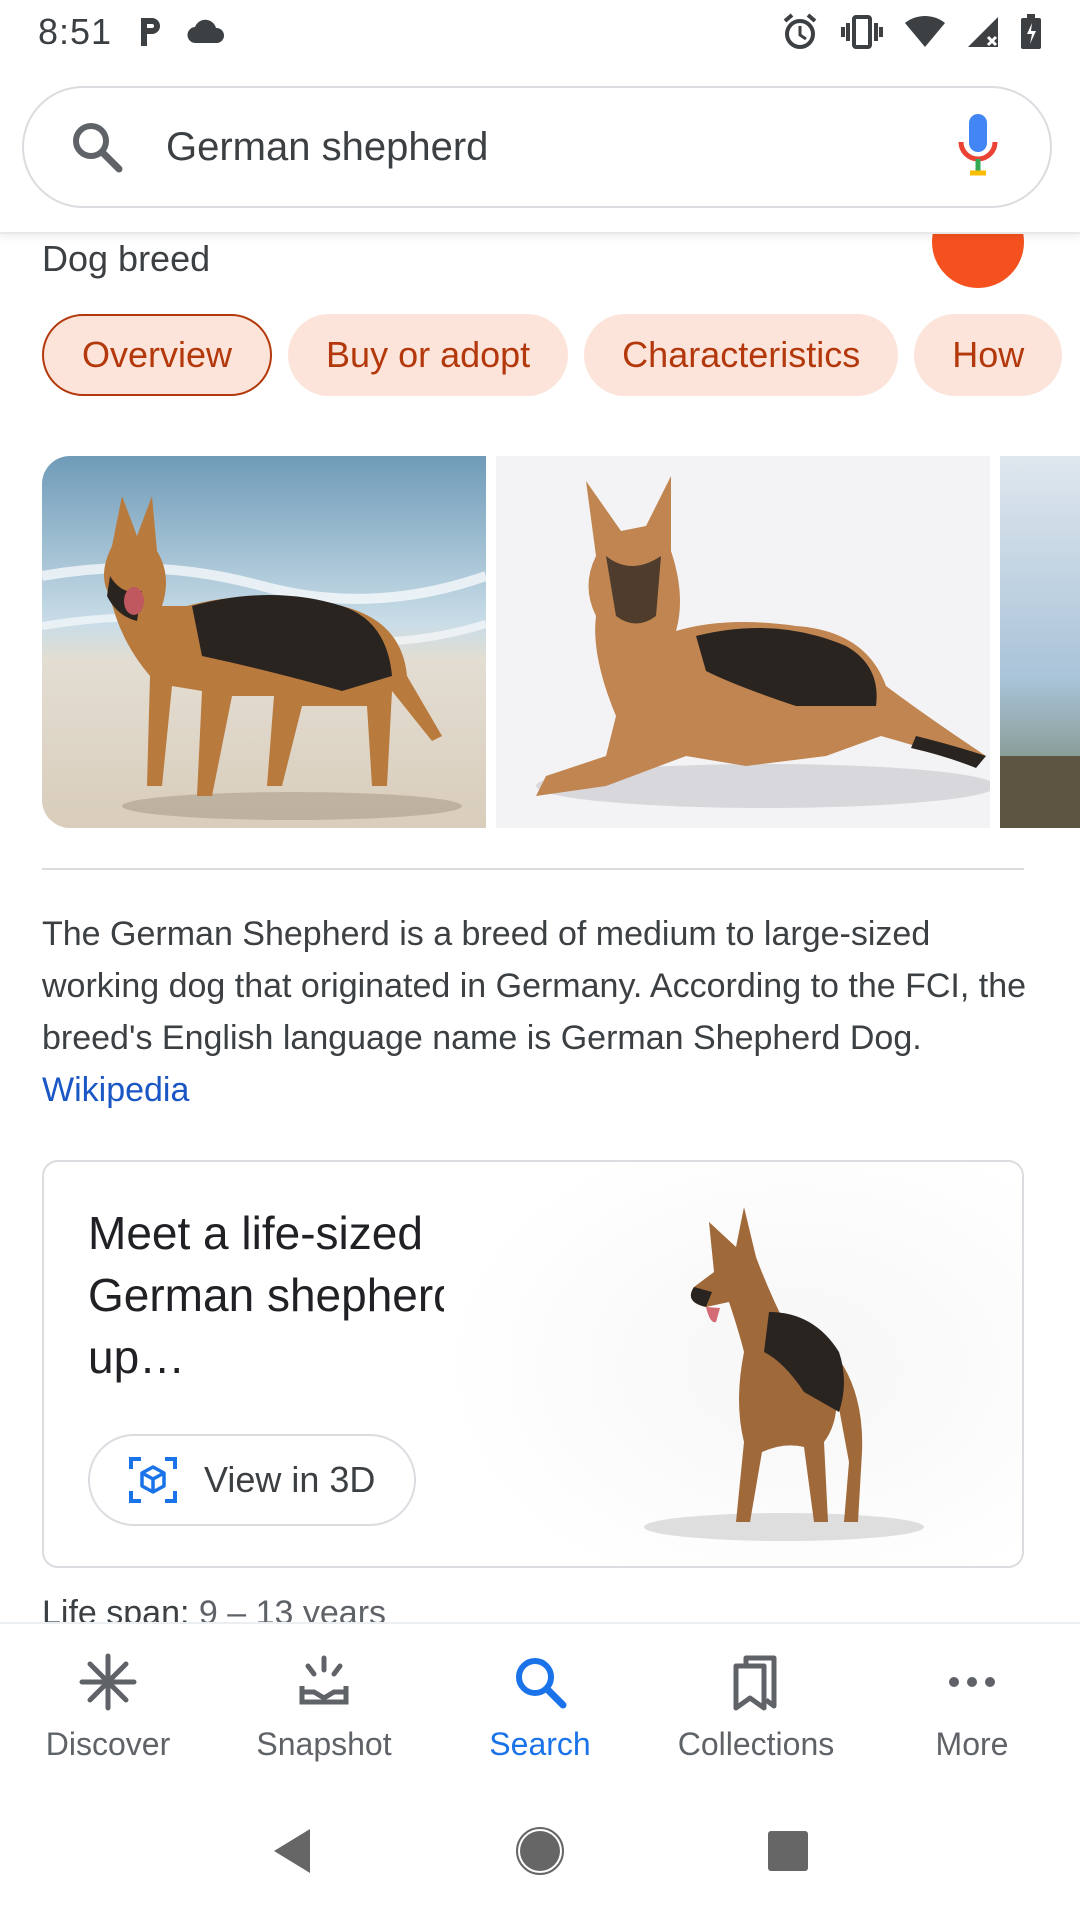 Image resolution: width=1080 pixels, height=1920 pixels. Describe the element at coordinates (978, 147) in the screenshot. I see `mic-icon` at that location.